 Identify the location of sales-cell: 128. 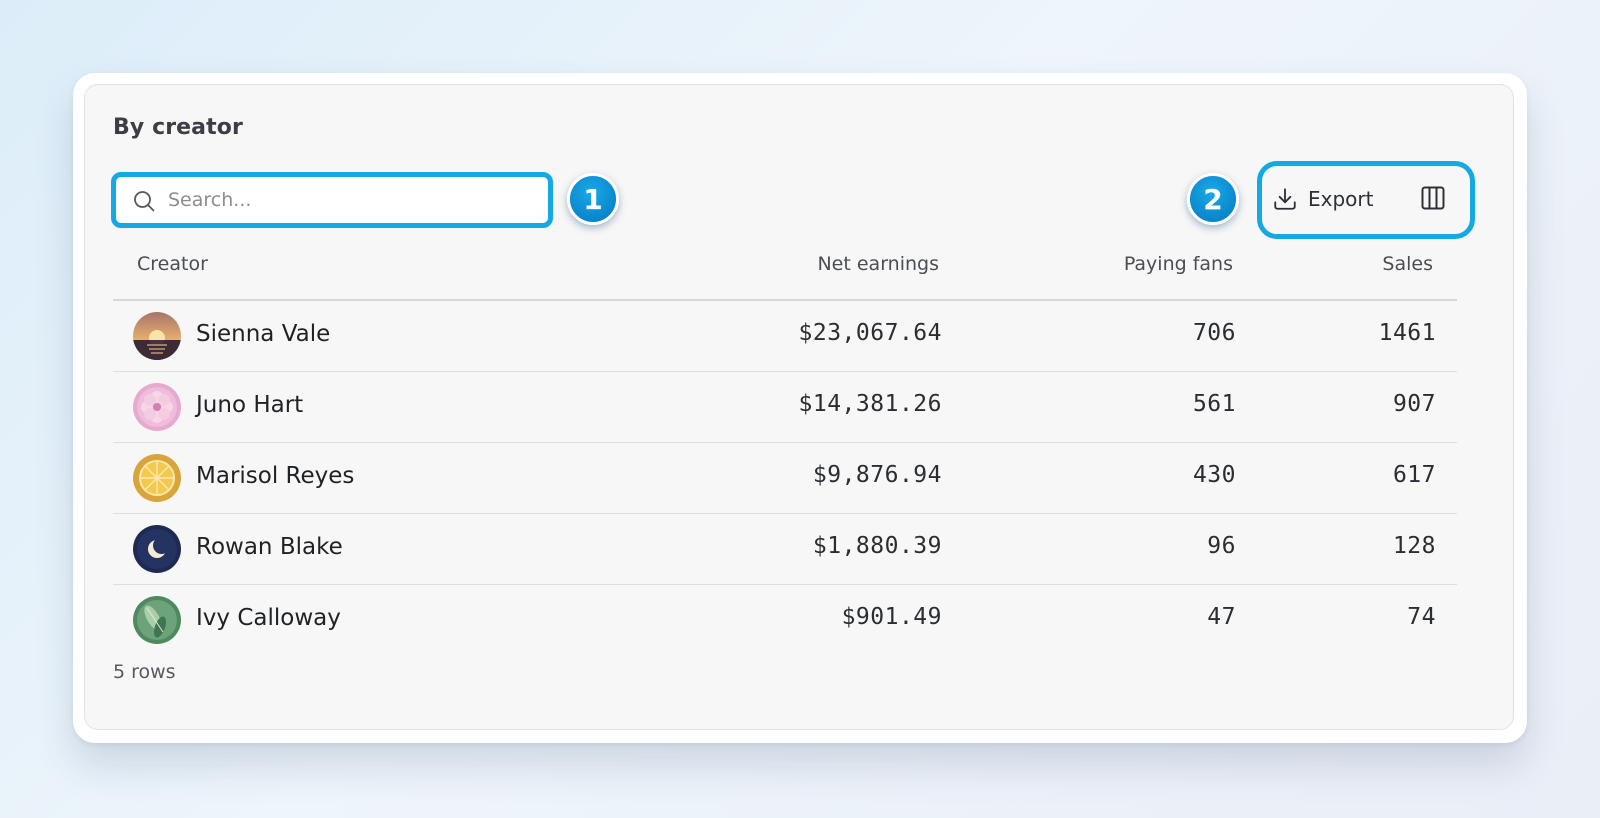
(1414, 546).